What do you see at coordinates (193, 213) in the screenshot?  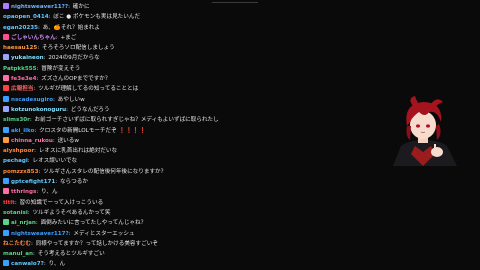 I see `chat-message: sotanisi: ツルギようそぺあるんかって笑` at bounding box center [193, 213].